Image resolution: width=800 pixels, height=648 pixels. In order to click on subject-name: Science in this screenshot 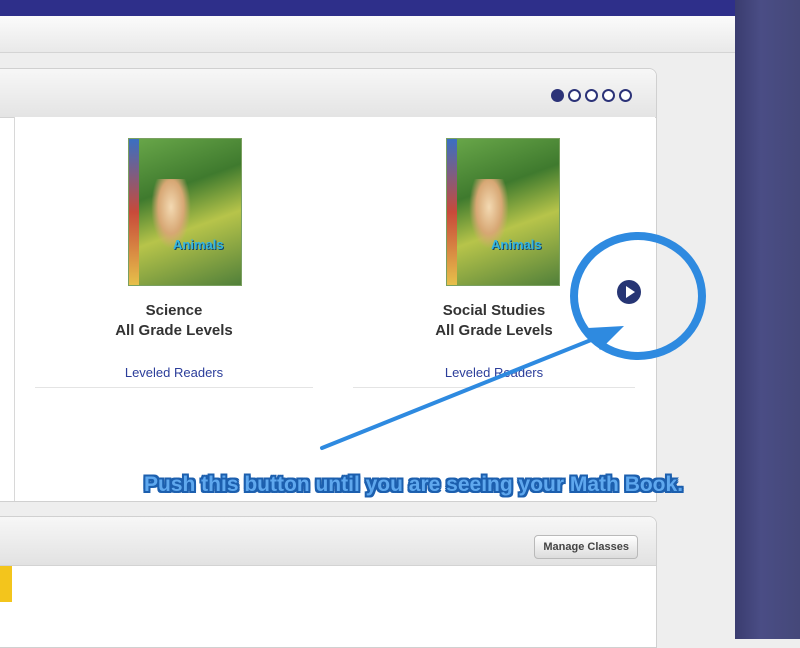, I will do `click(174, 310)`.